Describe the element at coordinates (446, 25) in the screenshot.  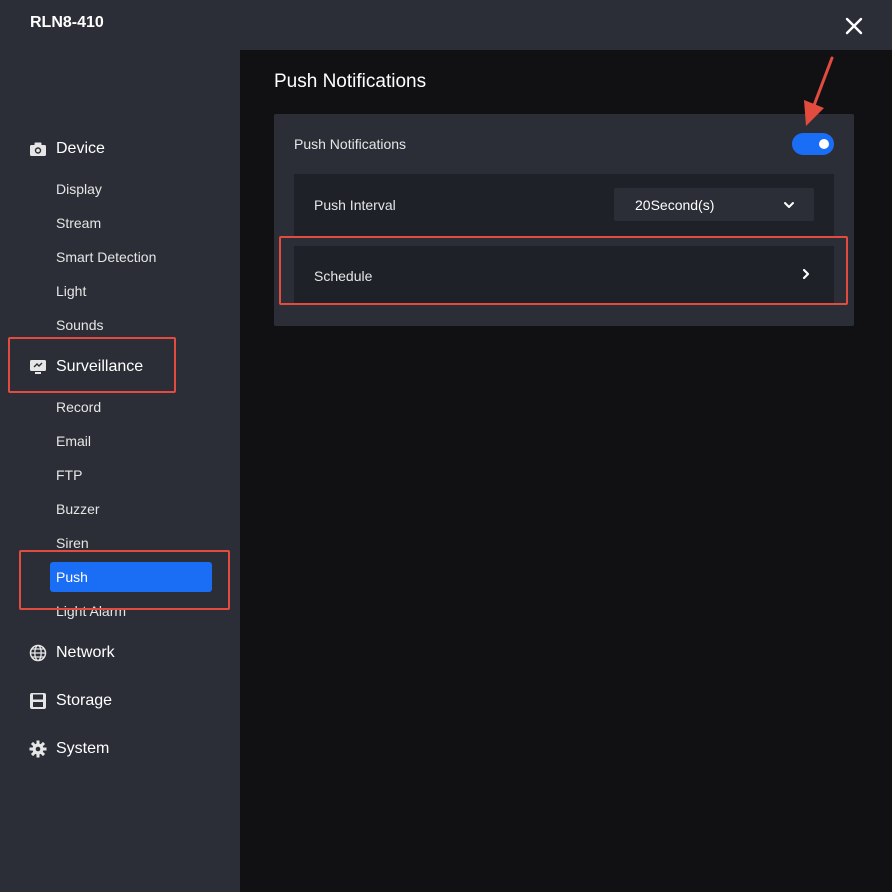
I see `title-bar: RLN8-410` at that location.